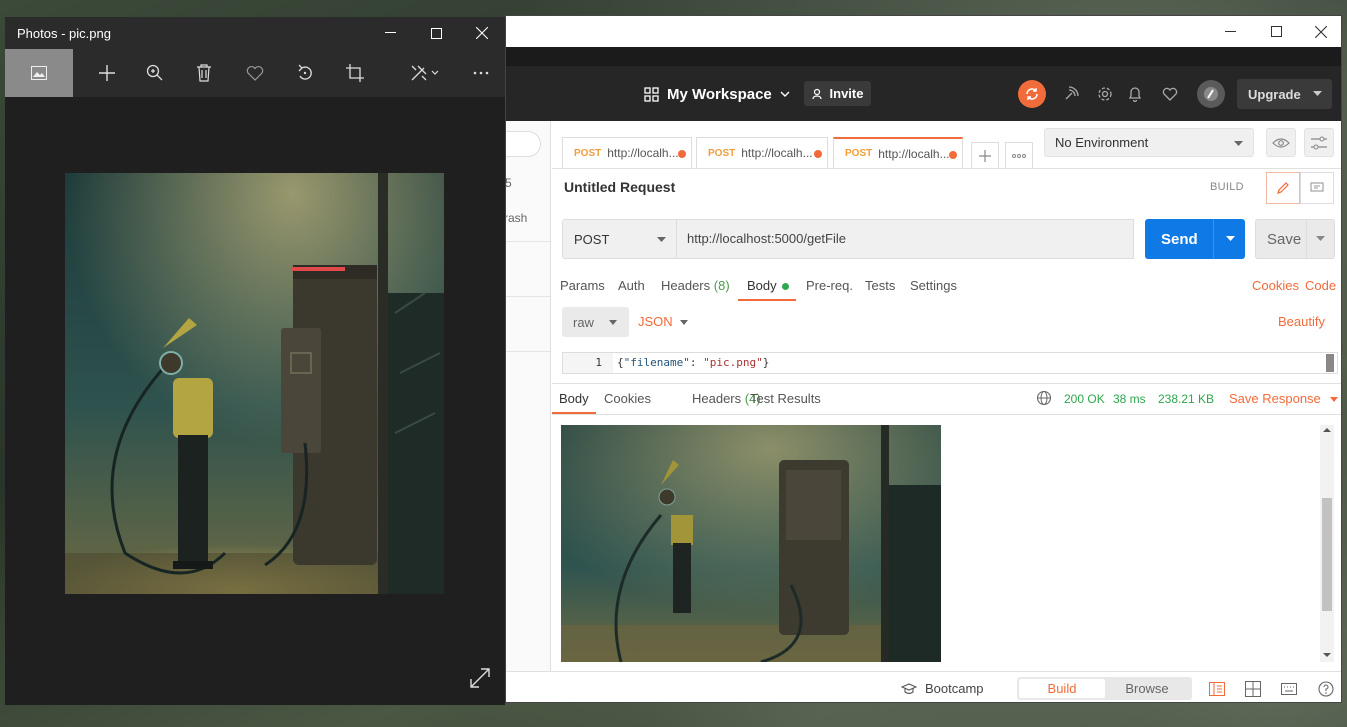  I want to click on edit-mode-button, so click(1283, 188).